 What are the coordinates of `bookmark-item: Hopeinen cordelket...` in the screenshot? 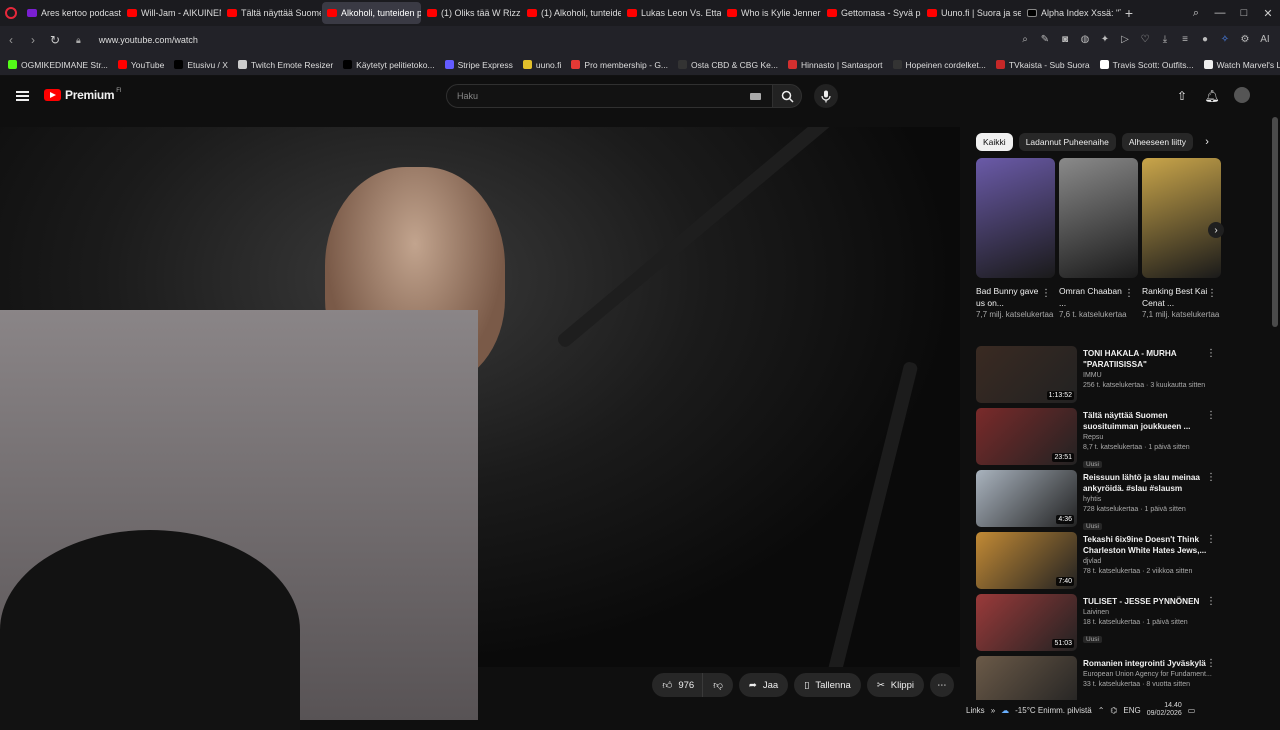 It's located at (939, 65).